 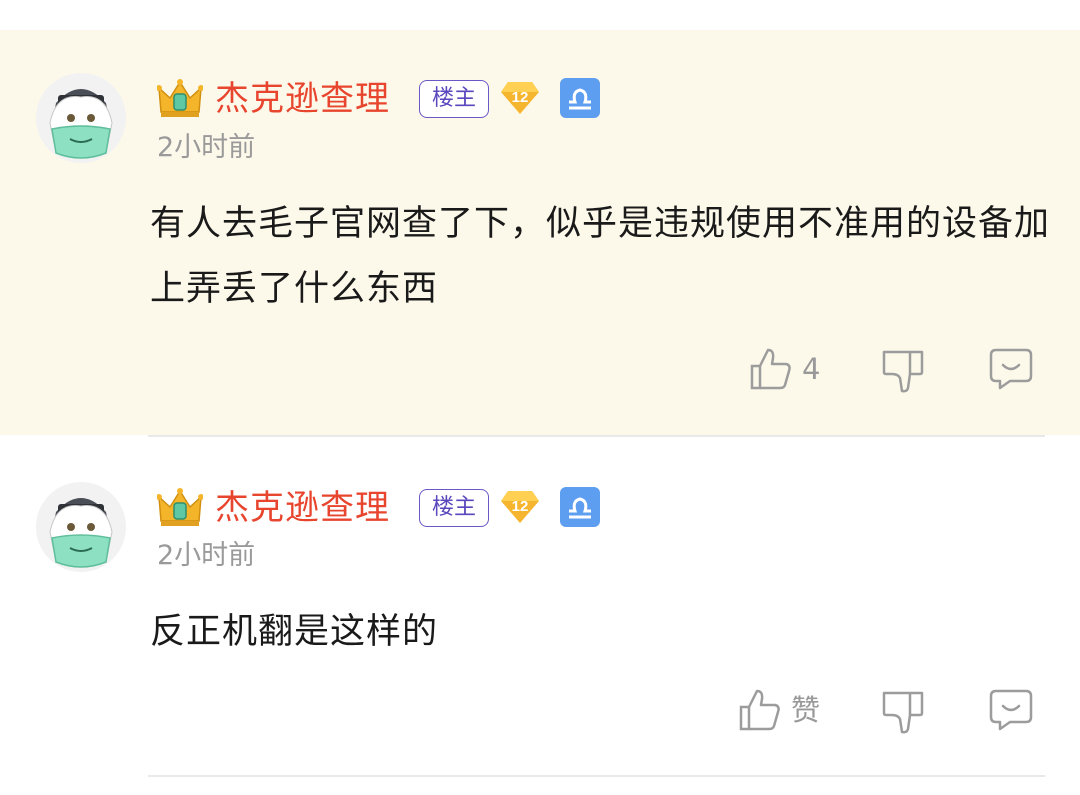 I want to click on divider, so click(x=596, y=776).